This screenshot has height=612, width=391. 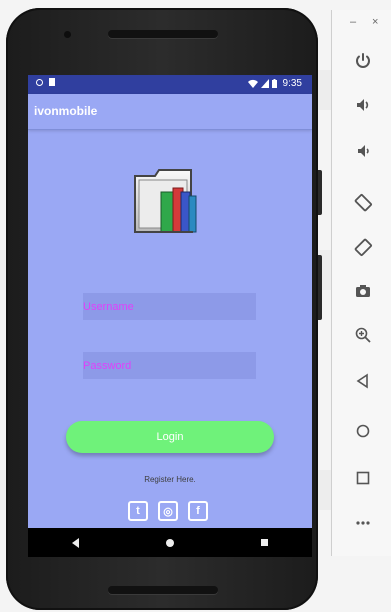 I want to click on notification-icon, so click(x=39, y=82).